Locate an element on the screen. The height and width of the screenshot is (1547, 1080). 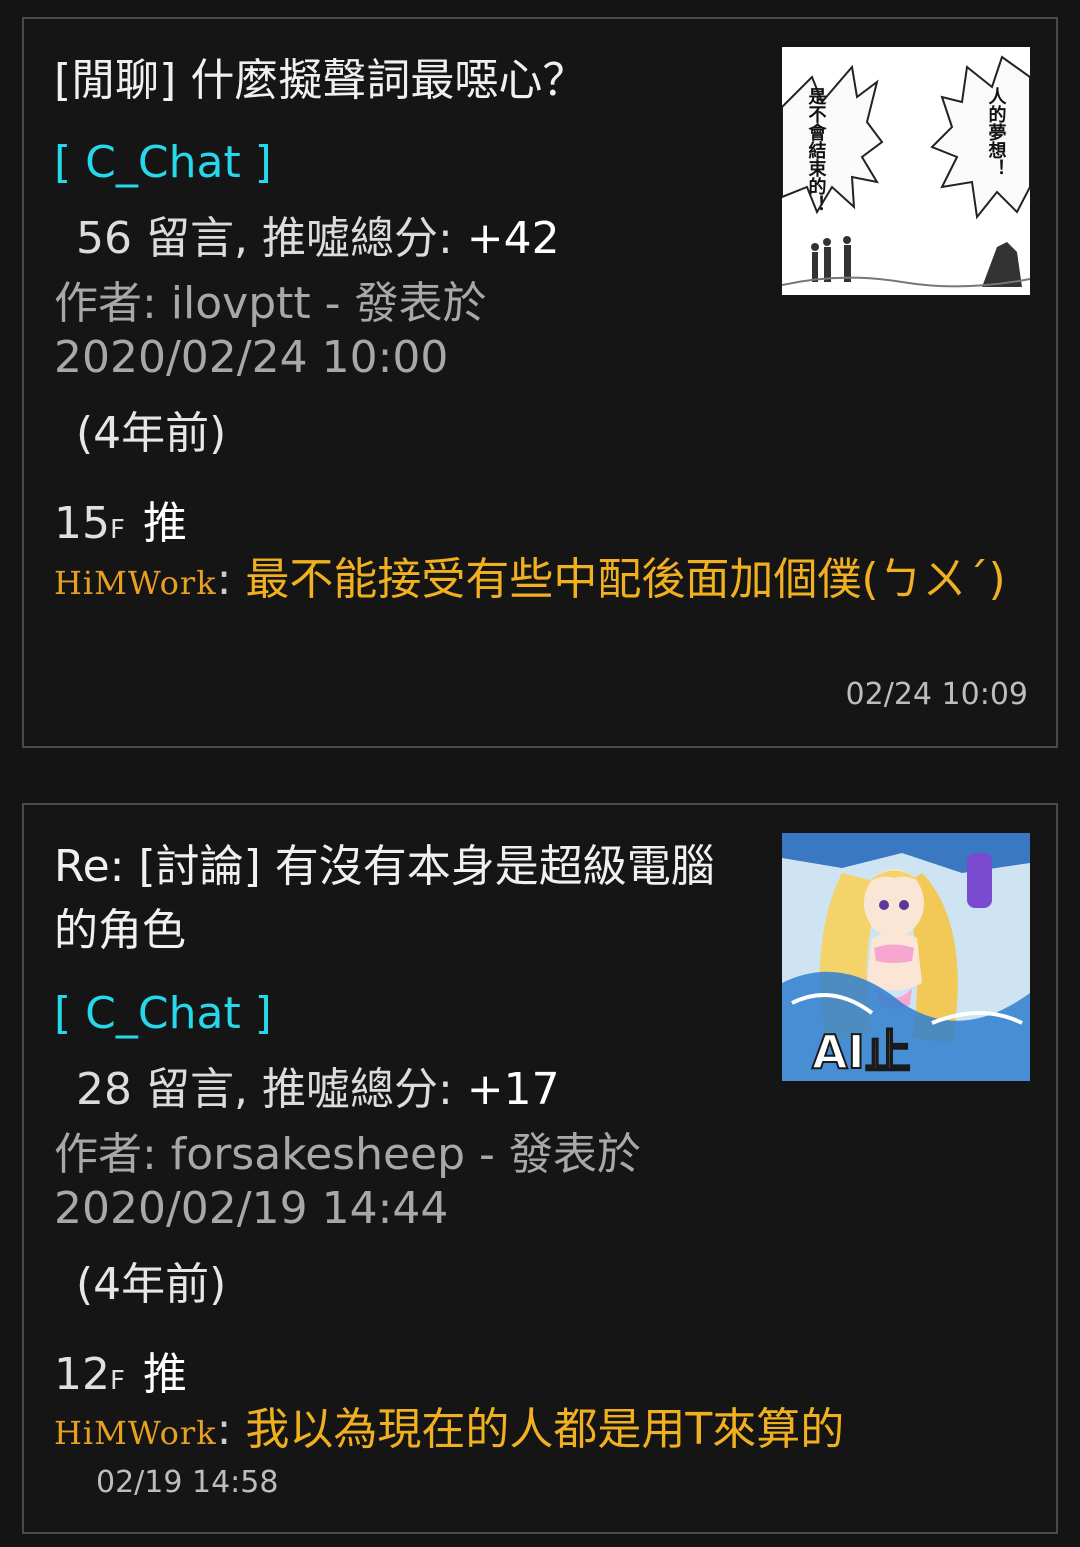
comment-floor: 15F 推 is located at coordinates (120, 519).